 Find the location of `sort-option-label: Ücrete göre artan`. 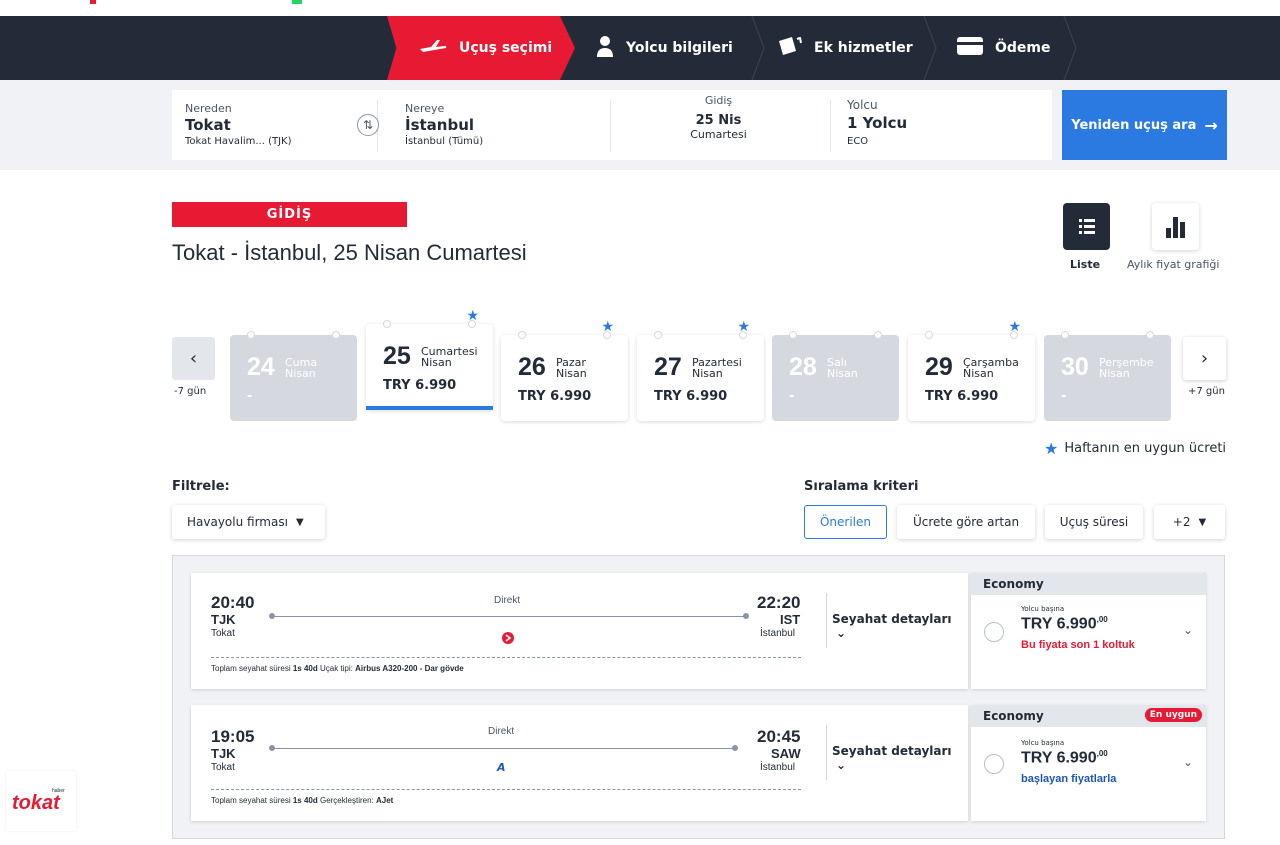

sort-option-label: Ücrete göre artan is located at coordinates (966, 522).